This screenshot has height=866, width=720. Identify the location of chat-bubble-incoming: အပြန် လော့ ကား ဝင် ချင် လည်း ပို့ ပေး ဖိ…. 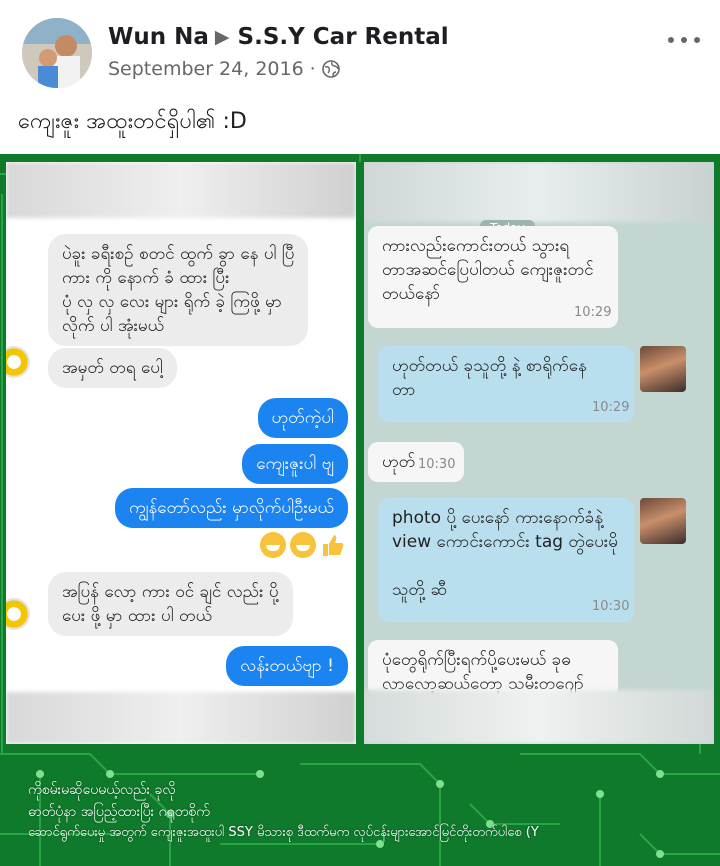
(170, 604).